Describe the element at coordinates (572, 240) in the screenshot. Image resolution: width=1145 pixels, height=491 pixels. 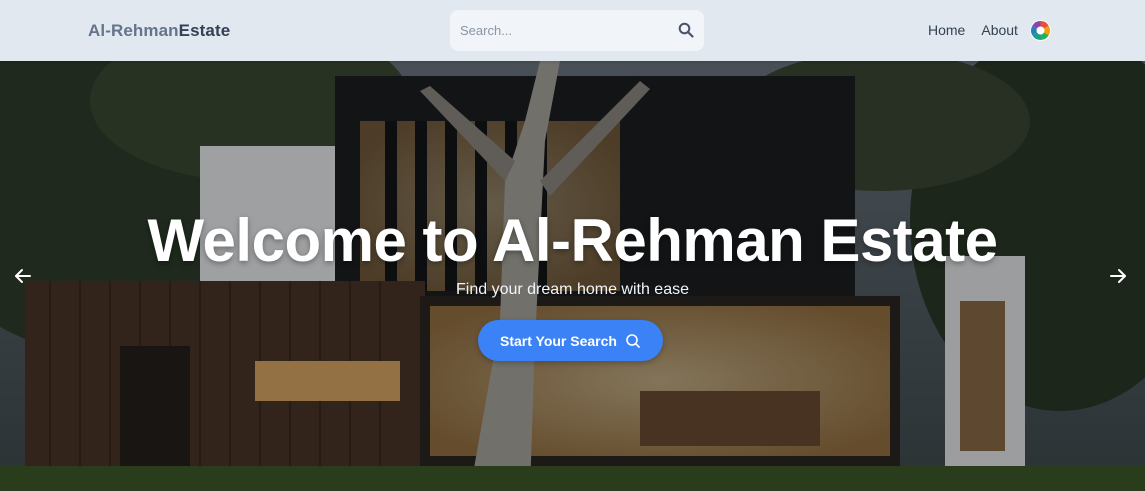
I see `hero-title: Welcome to Al-Rehman Estate` at that location.